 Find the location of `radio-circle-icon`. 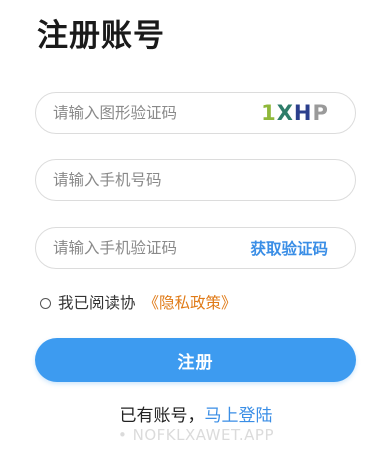

radio-circle-icon is located at coordinates (45, 303).